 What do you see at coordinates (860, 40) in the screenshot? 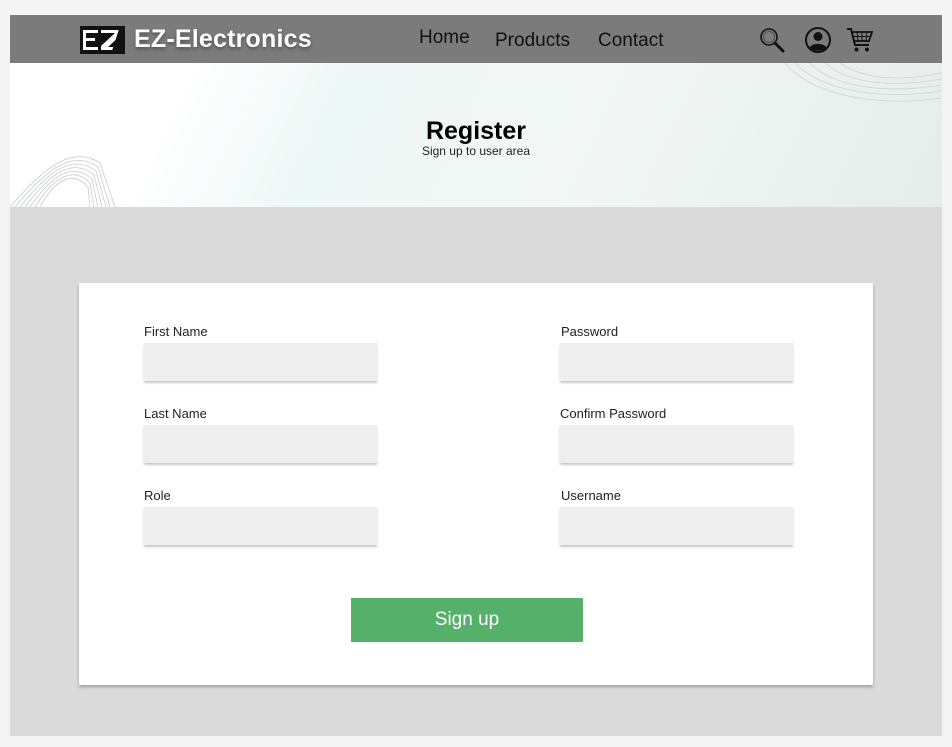
I see `cart-icon` at bounding box center [860, 40].